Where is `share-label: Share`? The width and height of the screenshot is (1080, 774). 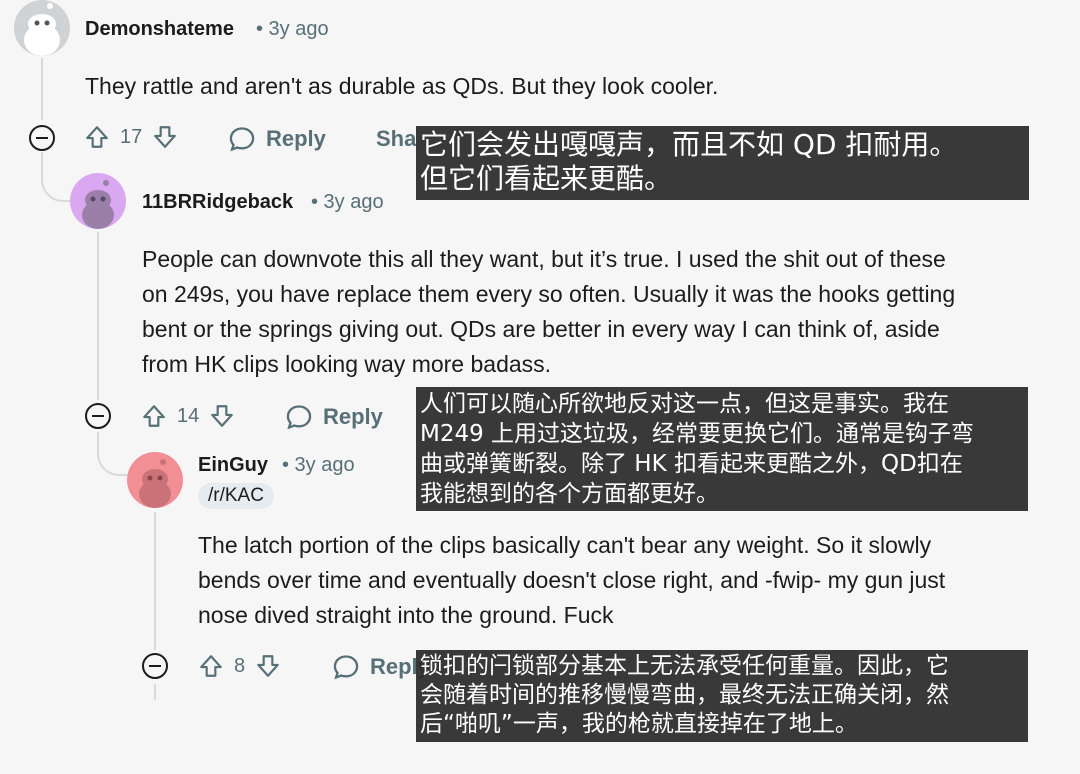
share-label: Share is located at coordinates (397, 138).